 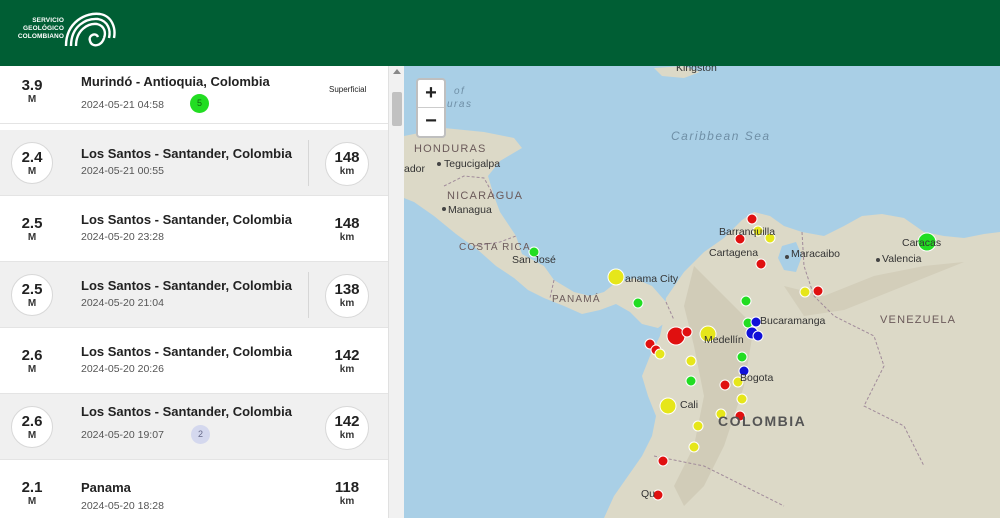 What do you see at coordinates (576, 299) in the screenshot?
I see `map-label-panama: PANAMÁ` at bounding box center [576, 299].